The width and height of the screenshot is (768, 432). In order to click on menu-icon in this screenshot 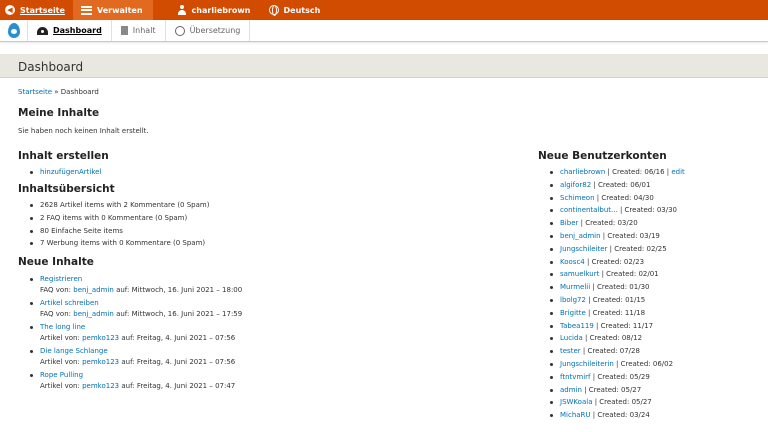, I will do `click(86, 10)`.